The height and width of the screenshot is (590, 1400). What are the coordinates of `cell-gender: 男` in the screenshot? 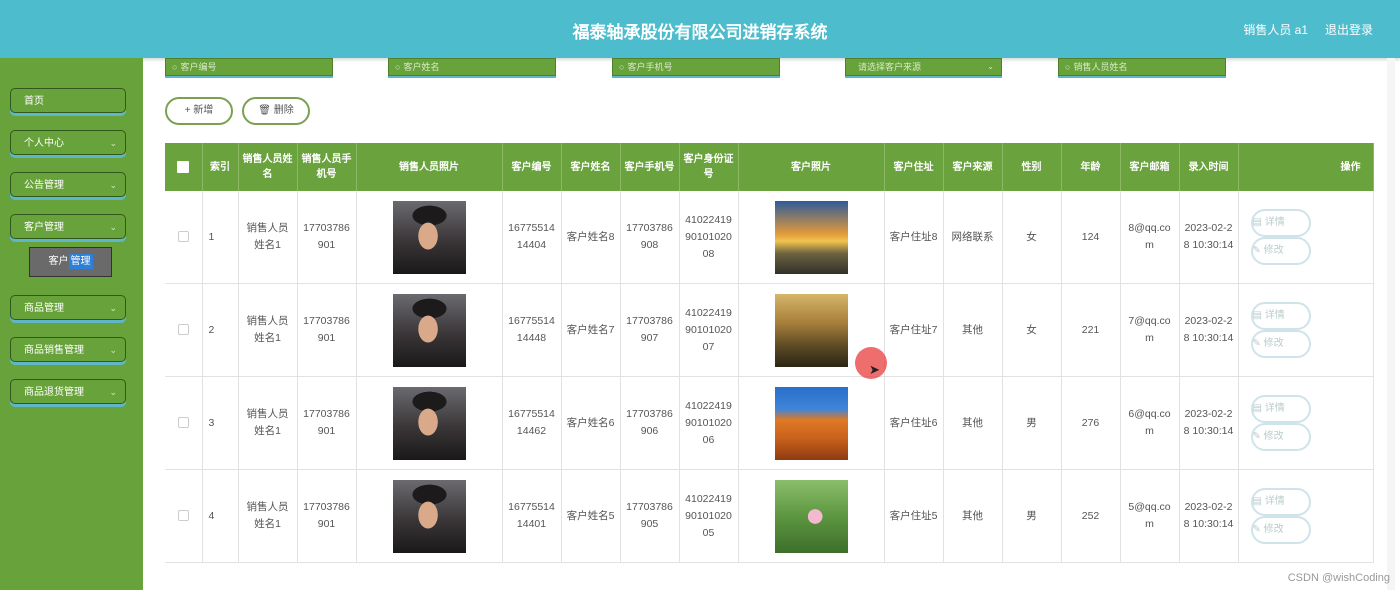 It's located at (1032, 423).